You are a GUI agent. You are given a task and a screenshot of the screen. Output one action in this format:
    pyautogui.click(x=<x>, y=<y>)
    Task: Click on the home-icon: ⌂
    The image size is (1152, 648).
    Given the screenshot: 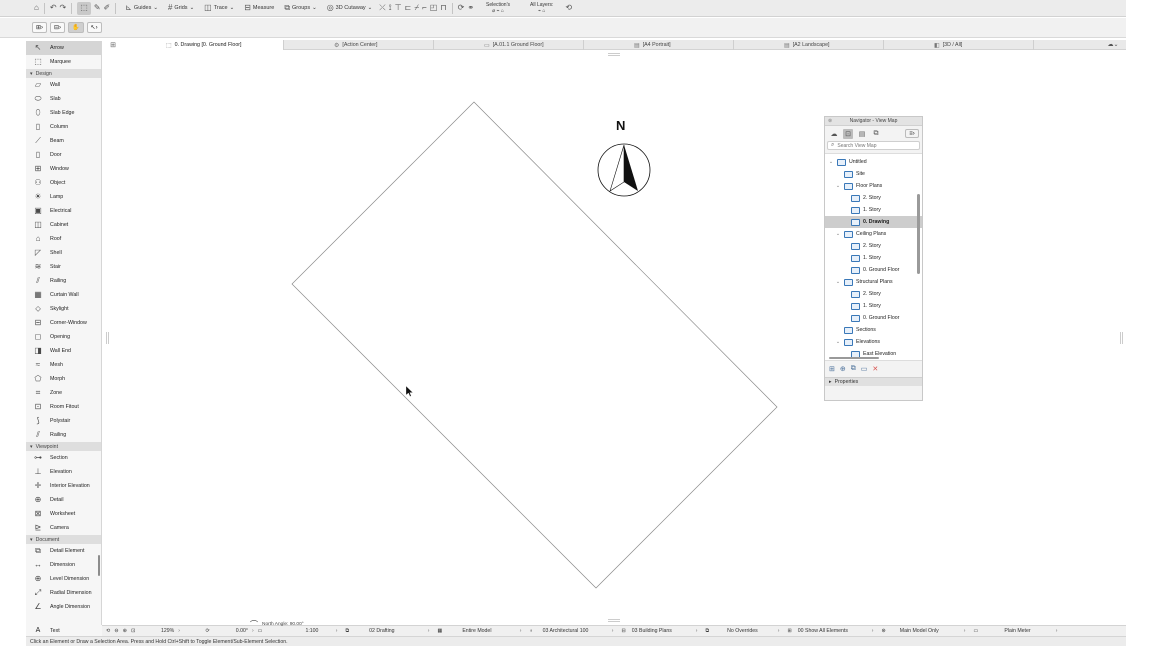 What is the action you would take?
    pyautogui.click(x=36, y=8)
    